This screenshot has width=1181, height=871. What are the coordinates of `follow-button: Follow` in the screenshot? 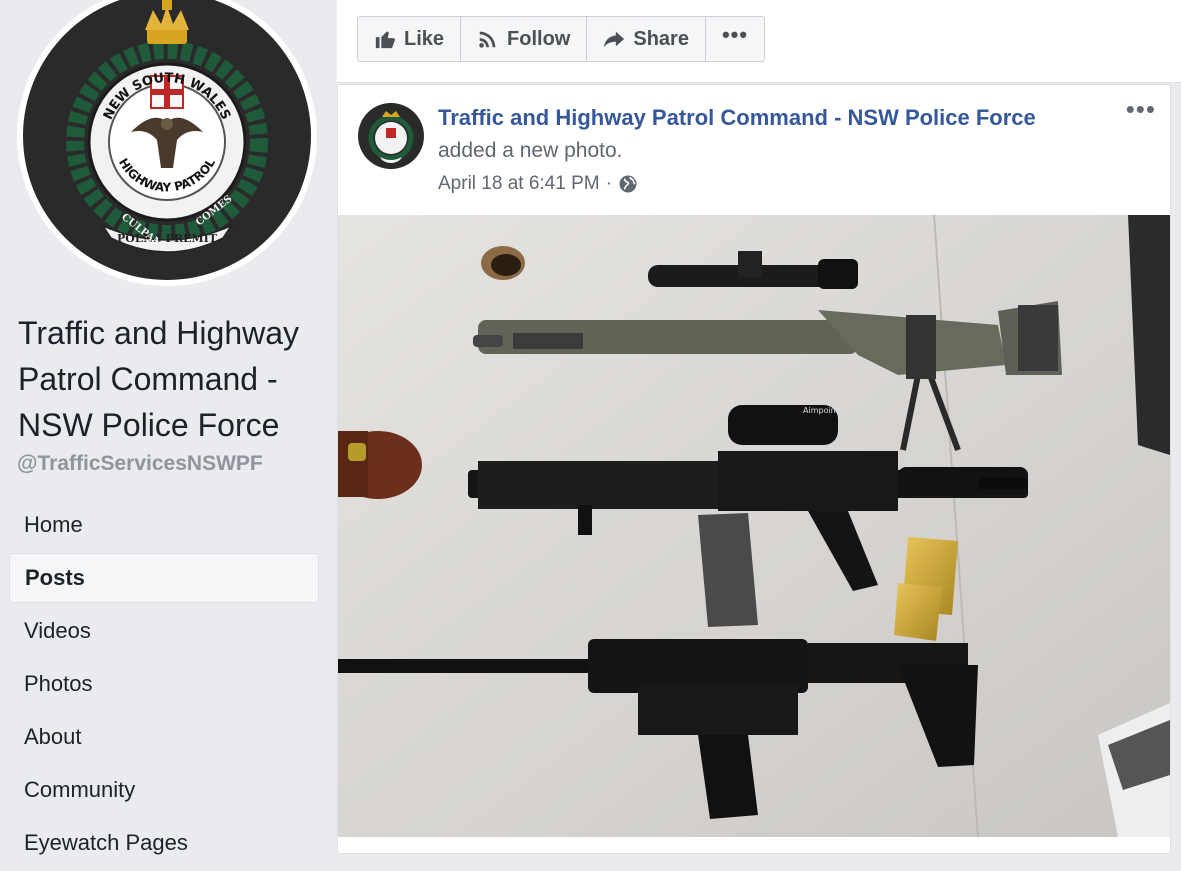 It's located at (524, 39).